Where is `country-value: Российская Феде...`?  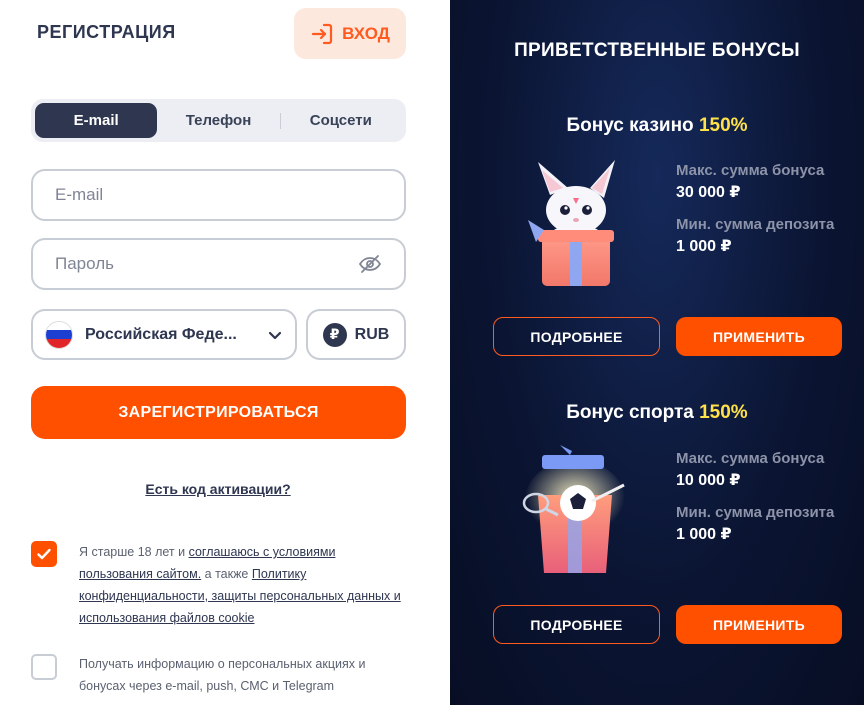
country-value: Российская Феде... is located at coordinates (161, 334).